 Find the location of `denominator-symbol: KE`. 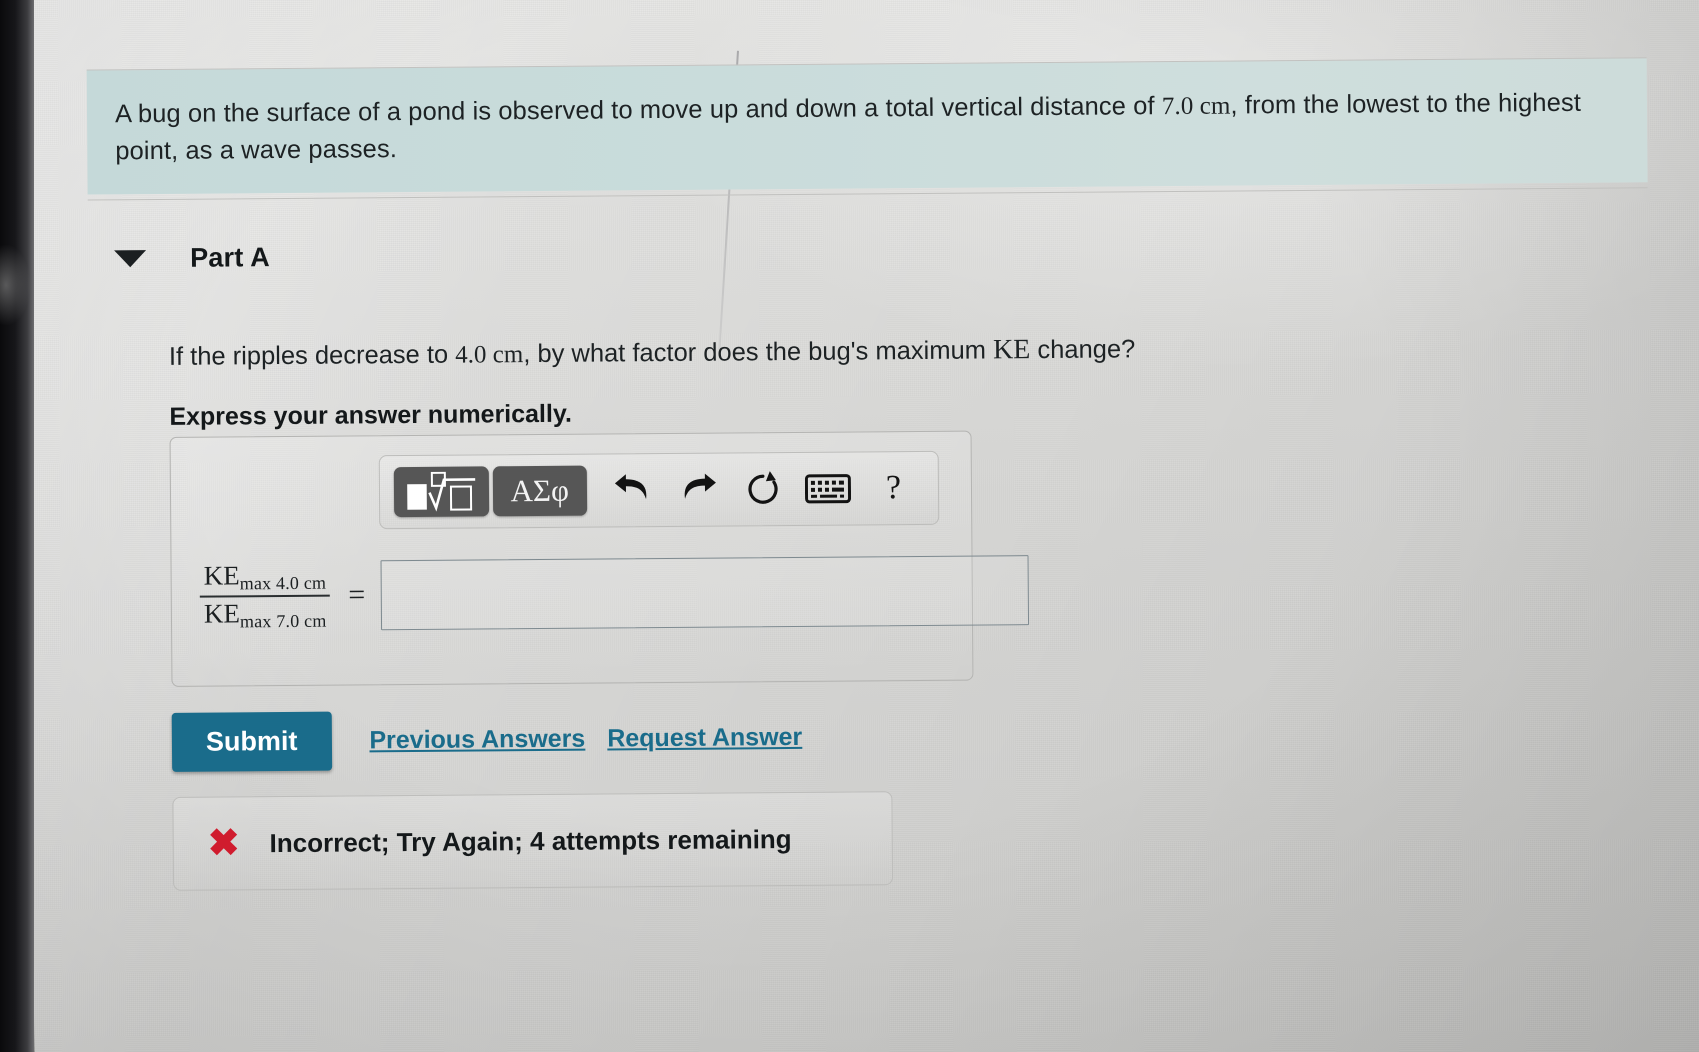

denominator-symbol: KE is located at coordinates (222, 613).